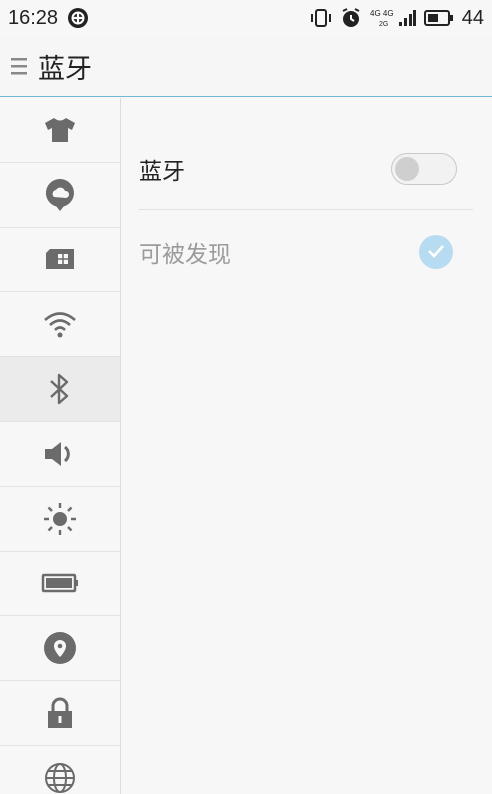 The image size is (492, 794). I want to click on sidebar-item-wifi, so click(60, 325).